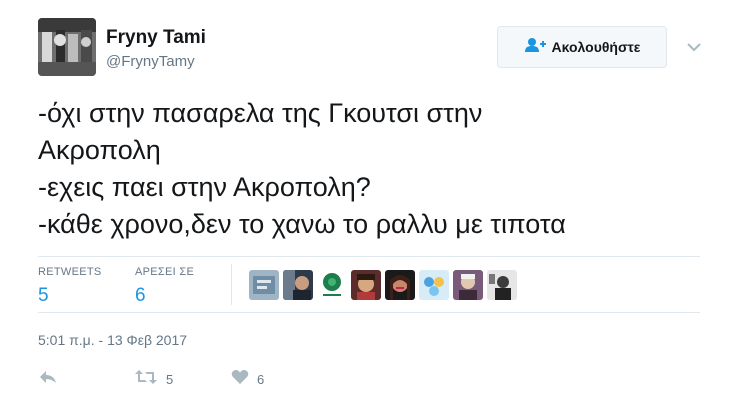 This screenshot has width=735, height=417. Describe the element at coordinates (146, 379) in the screenshot. I see `retweet-icon` at that location.